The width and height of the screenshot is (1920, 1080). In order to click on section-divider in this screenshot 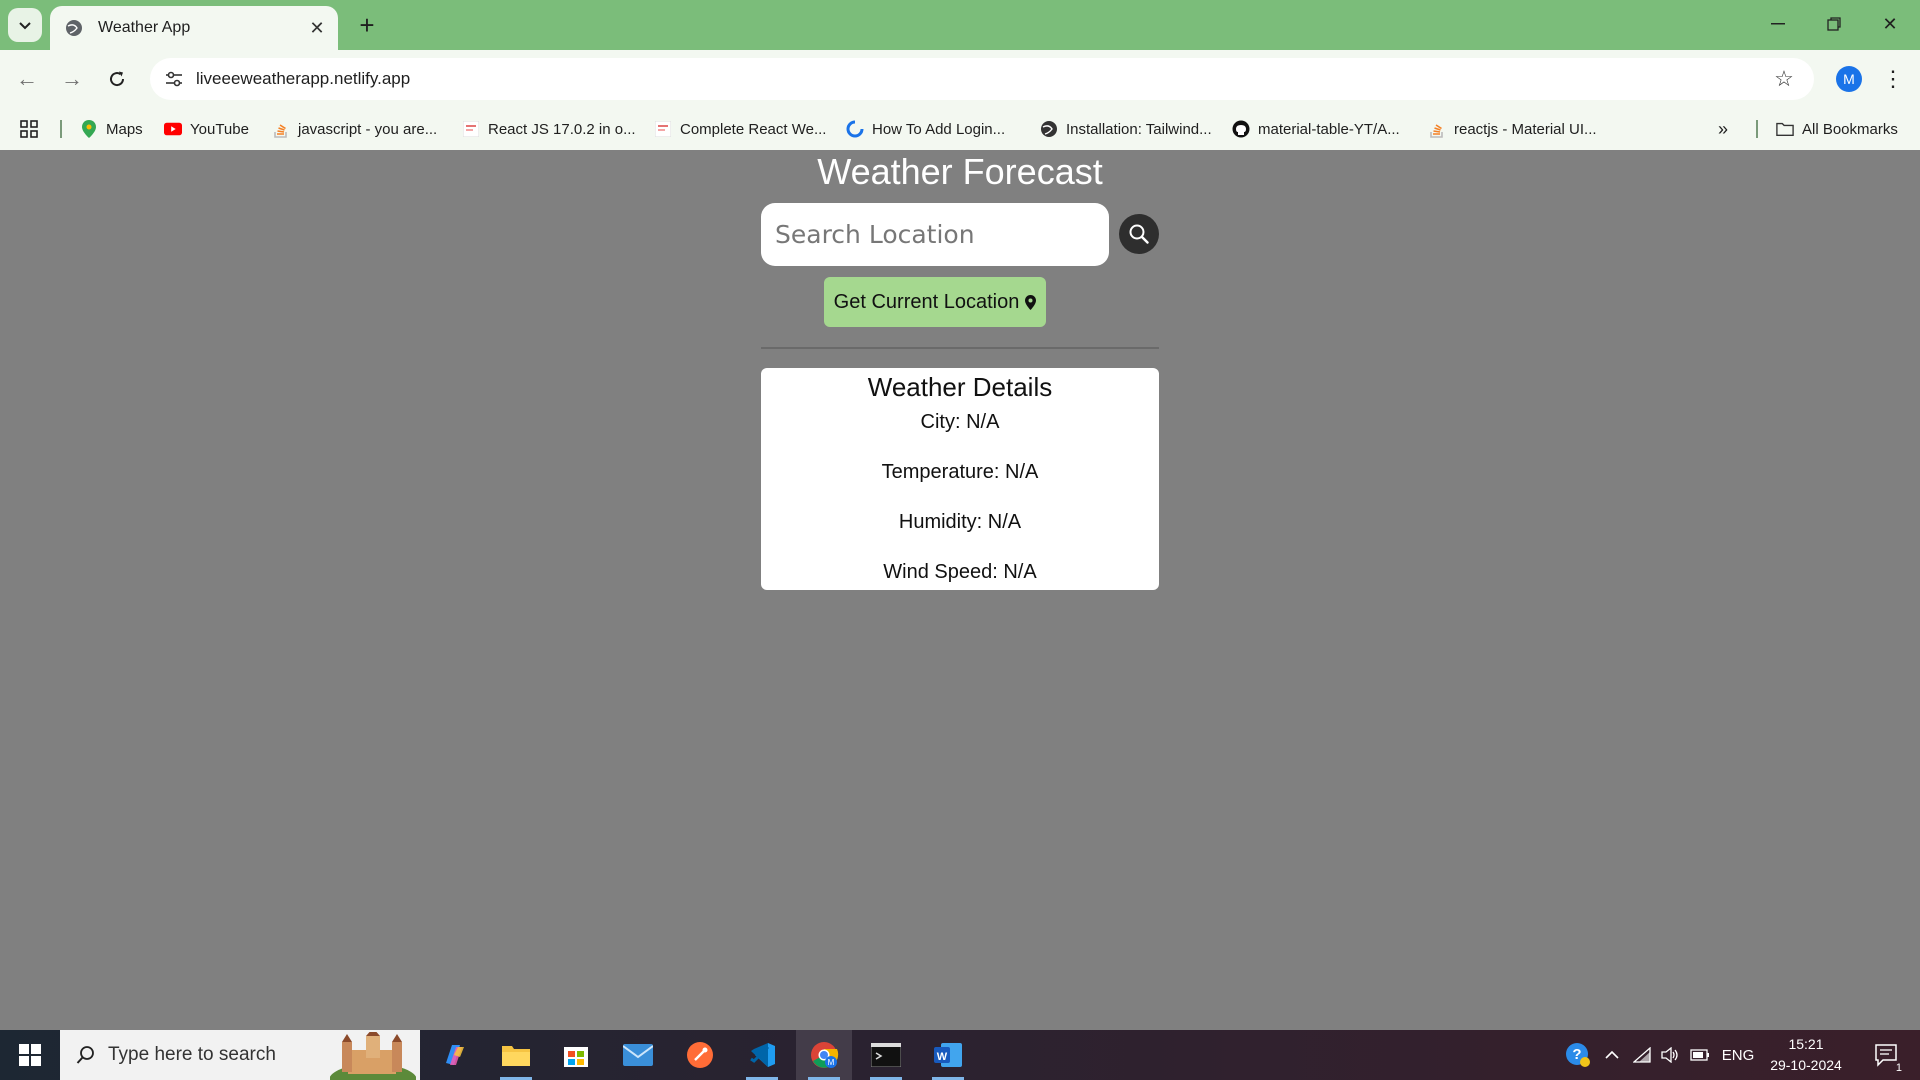, I will do `click(960, 348)`.